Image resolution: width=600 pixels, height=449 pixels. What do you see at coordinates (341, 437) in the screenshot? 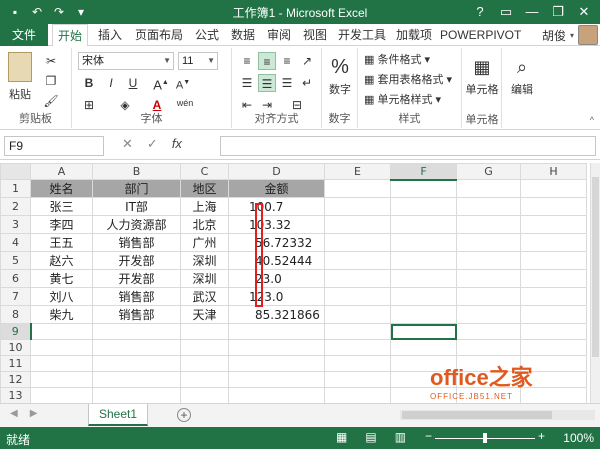
I see `normal-view-icon: ▦` at bounding box center [341, 437].